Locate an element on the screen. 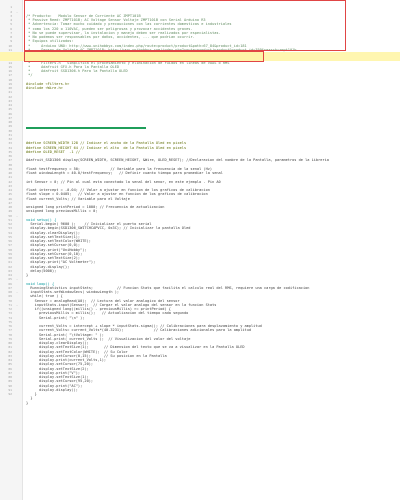 The width and height of the screenshot is (400, 500). code-line-92: 92 } is located at coordinates (200, 396).